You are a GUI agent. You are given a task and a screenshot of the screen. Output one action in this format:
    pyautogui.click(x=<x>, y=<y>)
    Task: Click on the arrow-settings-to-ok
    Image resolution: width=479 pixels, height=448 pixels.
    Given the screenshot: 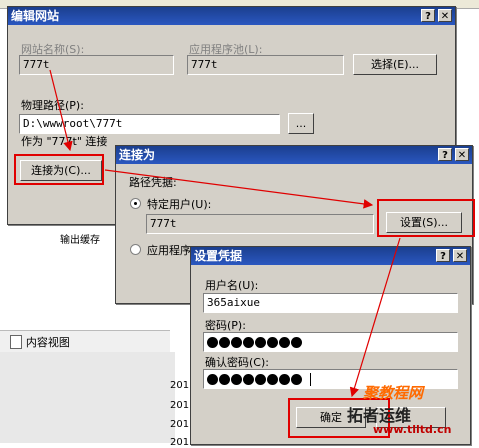 What is the action you would take?
    pyautogui.click(x=375, y=317)
    